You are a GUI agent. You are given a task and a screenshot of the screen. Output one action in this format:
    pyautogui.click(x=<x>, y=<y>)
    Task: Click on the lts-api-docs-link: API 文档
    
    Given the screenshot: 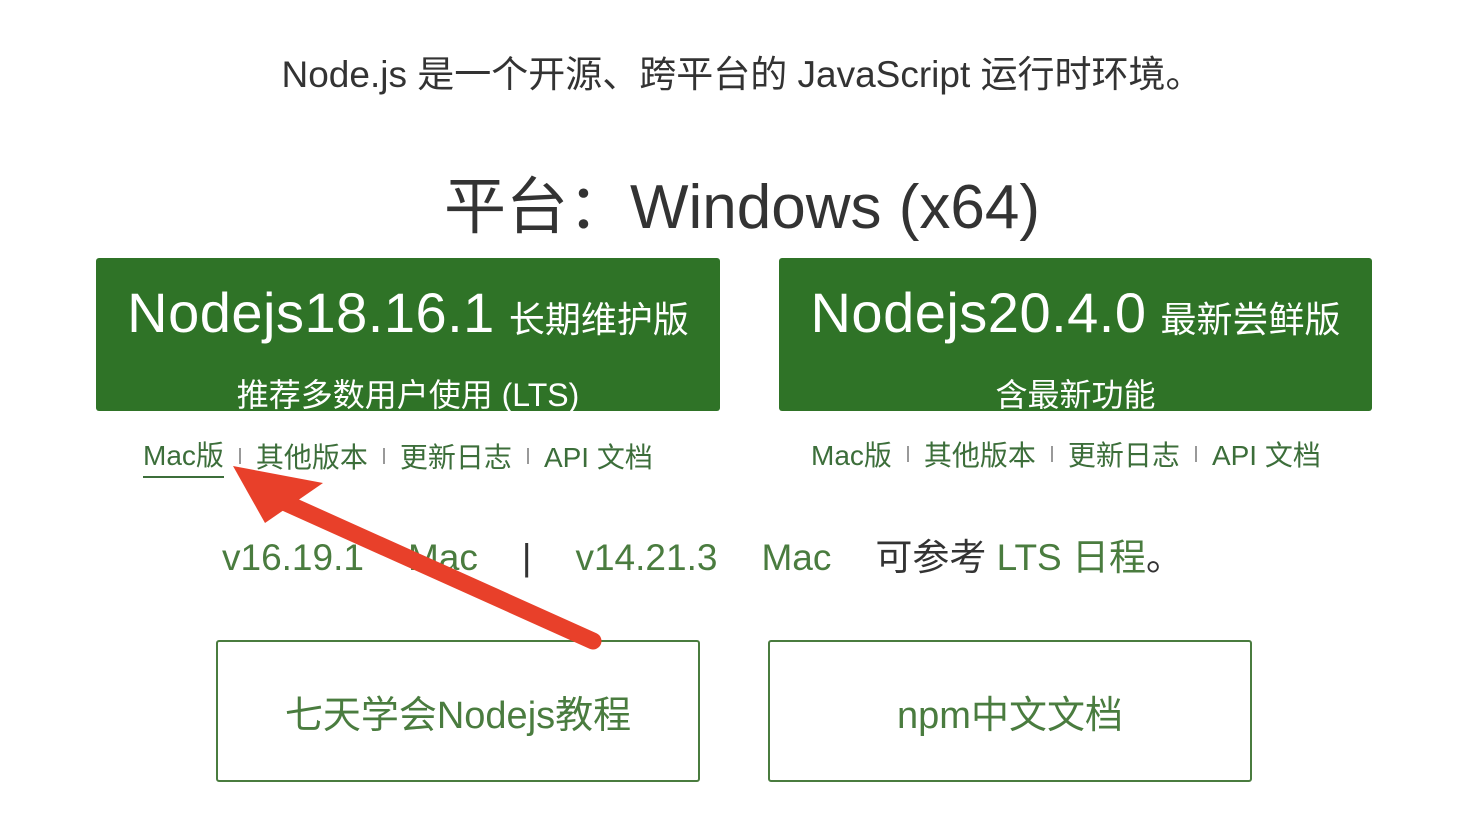 What is the action you would take?
    pyautogui.click(x=598, y=456)
    